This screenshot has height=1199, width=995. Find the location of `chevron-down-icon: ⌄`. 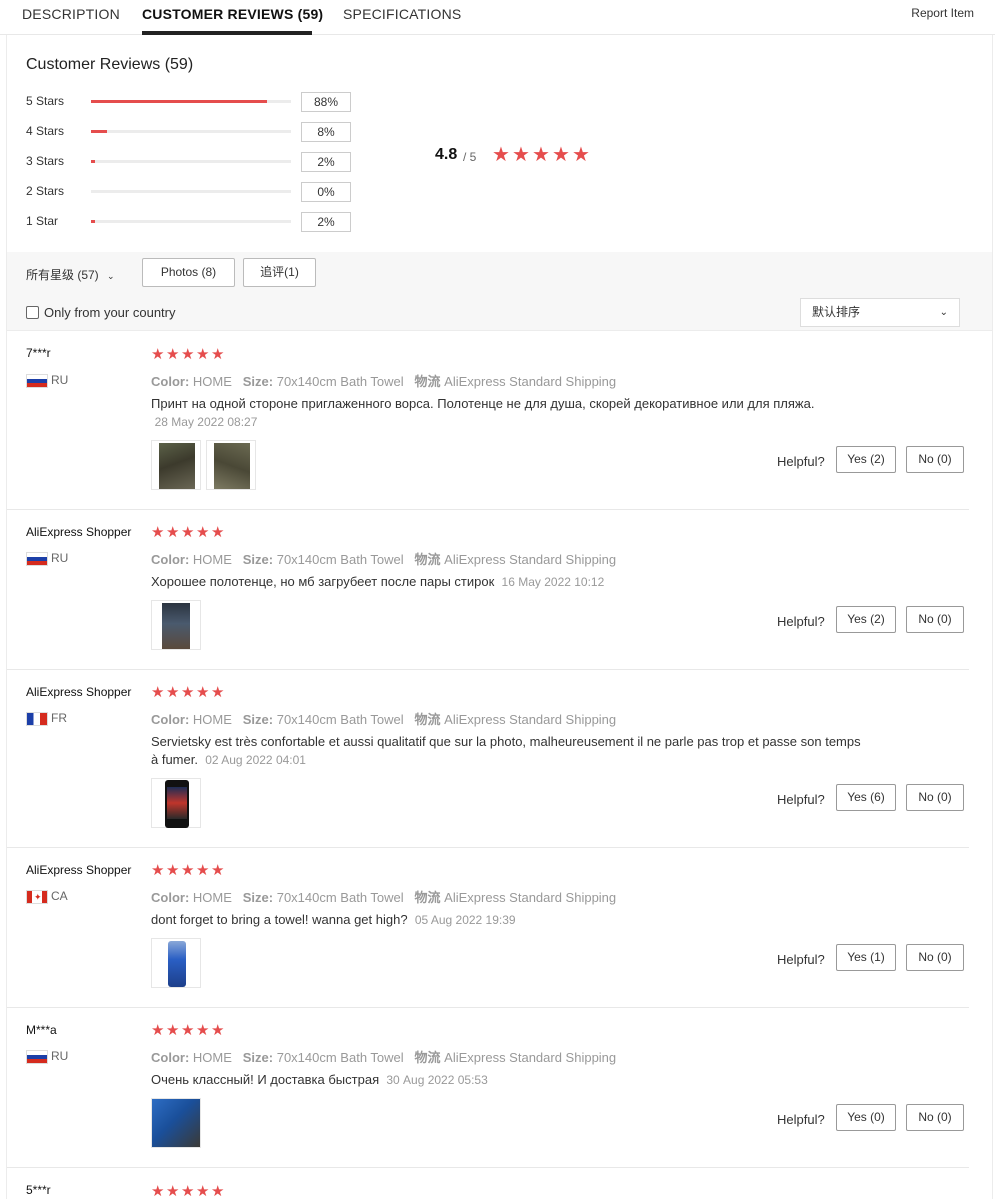

chevron-down-icon: ⌄ is located at coordinates (111, 276).